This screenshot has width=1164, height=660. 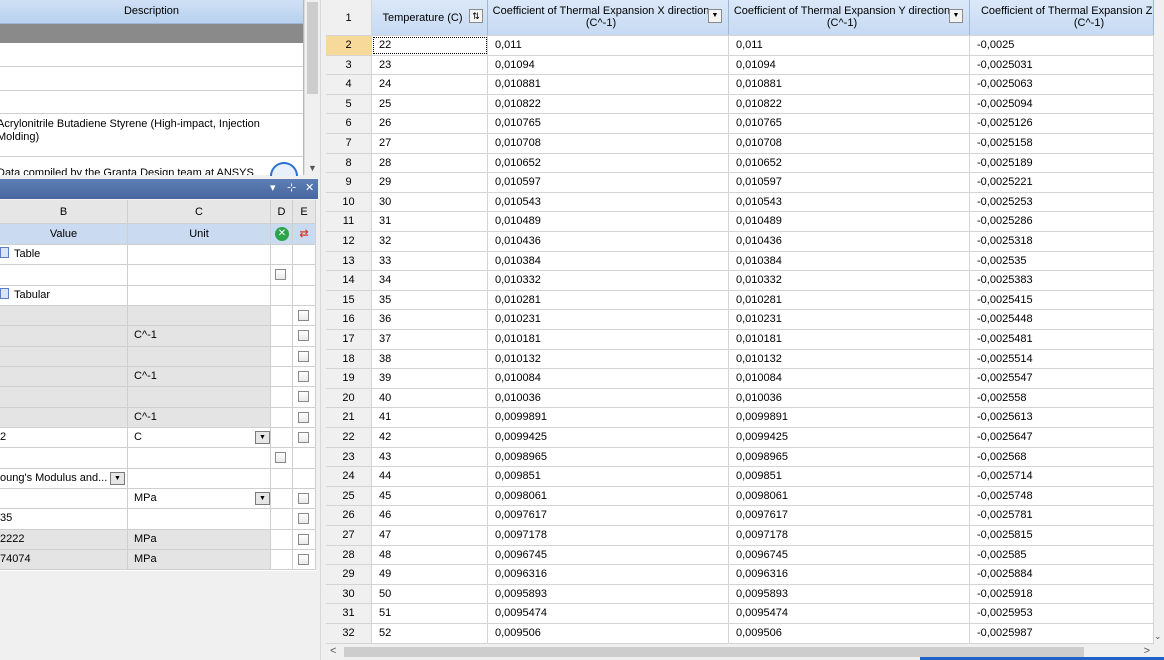 I want to click on temperature-cell: 35, so click(x=430, y=300).